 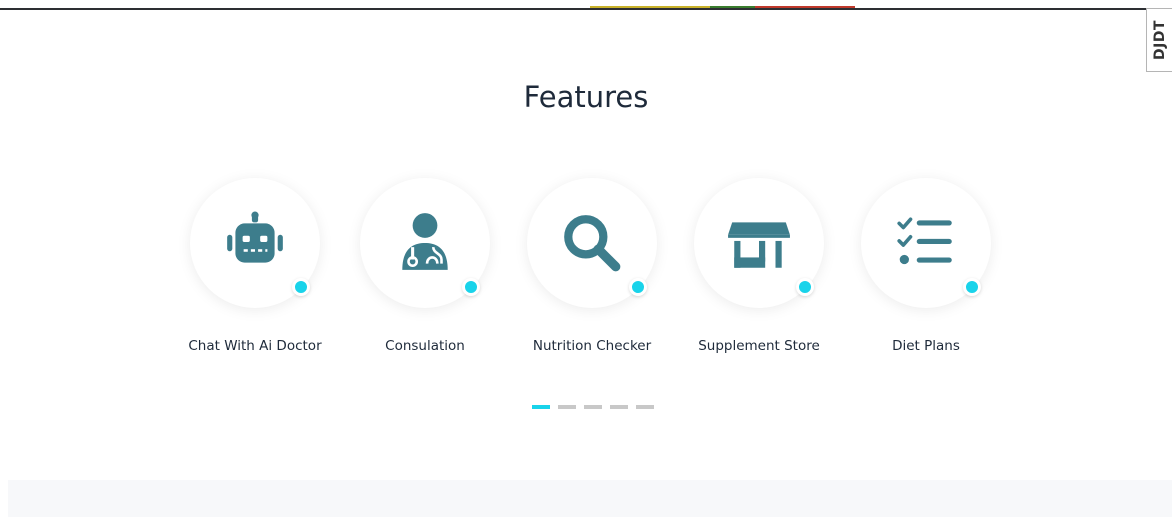 I want to click on debug-toolbar-label: DJDT, so click(x=1159, y=39).